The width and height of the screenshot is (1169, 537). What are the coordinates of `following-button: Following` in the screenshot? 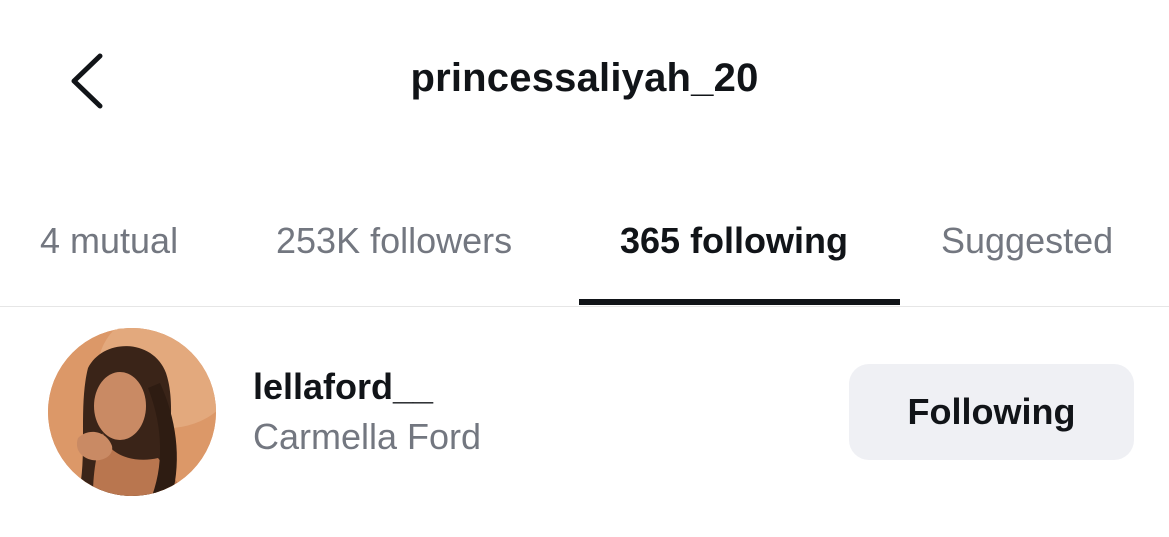 It's located at (991, 412).